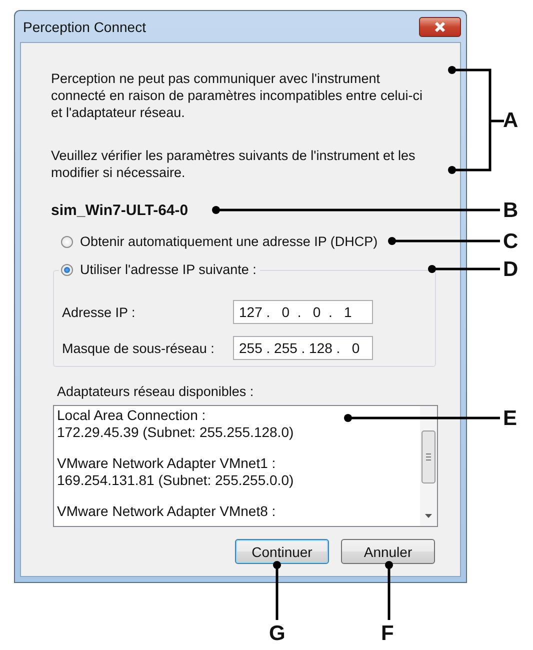 The image size is (533, 650). I want to click on message-text: Perception ne peut pas communiquer avec l'instrument connecté en raison de paramètres incompatibles entre celui-ci et l'adaptateur réseau., so click(237, 95).